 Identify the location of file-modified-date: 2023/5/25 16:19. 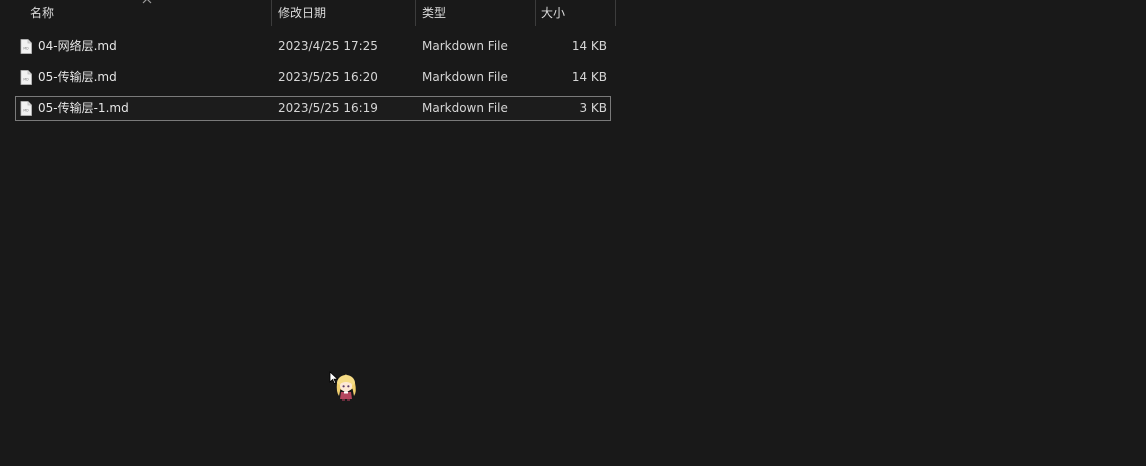
(328, 108).